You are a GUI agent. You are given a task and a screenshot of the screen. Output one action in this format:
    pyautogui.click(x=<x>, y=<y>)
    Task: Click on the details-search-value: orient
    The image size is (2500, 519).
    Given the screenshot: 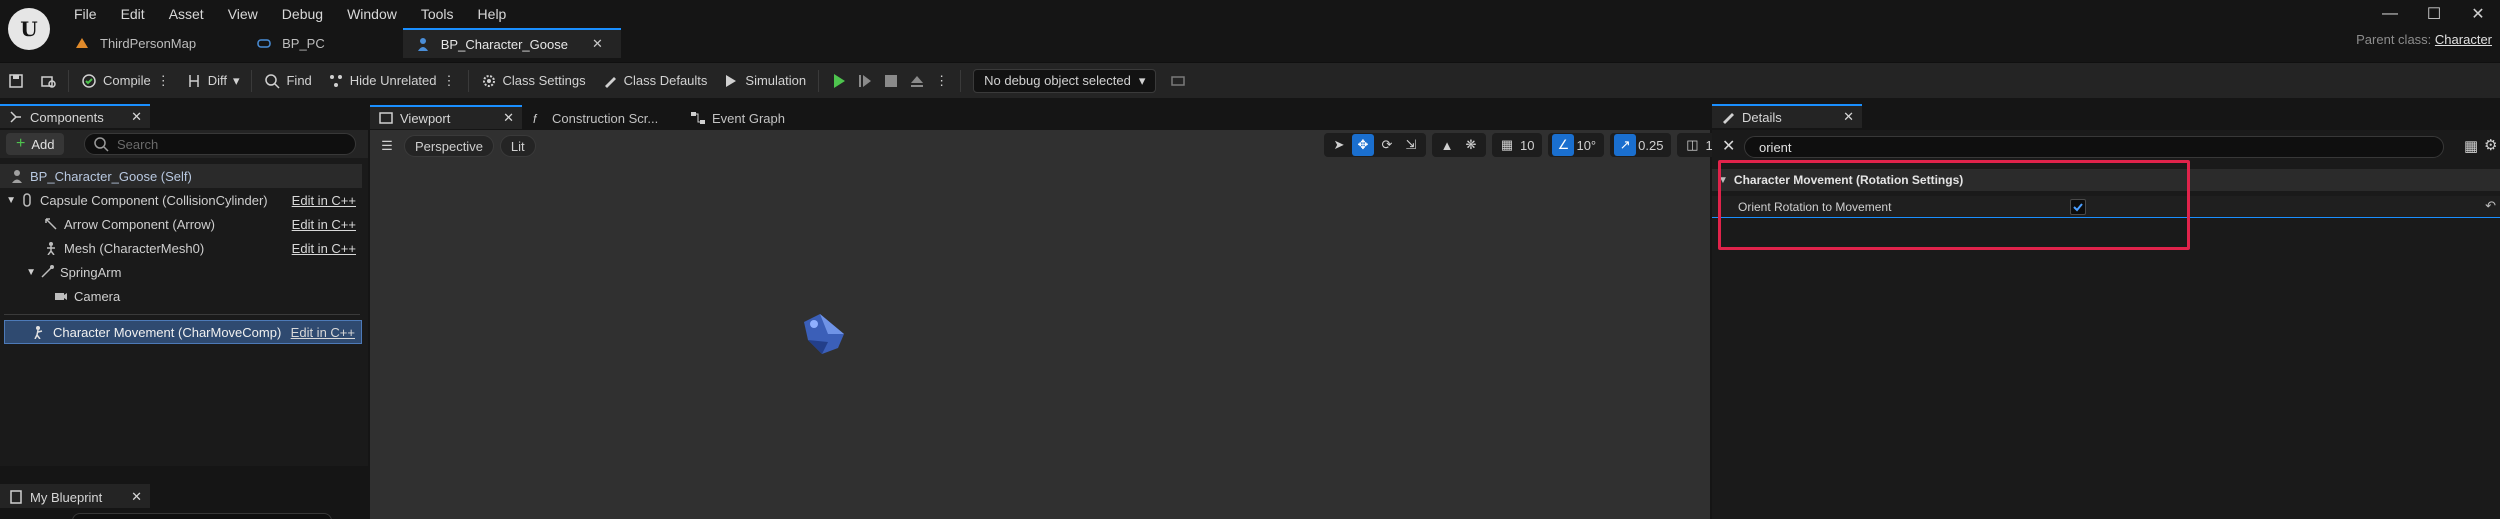 What is the action you would take?
    pyautogui.click(x=1775, y=147)
    